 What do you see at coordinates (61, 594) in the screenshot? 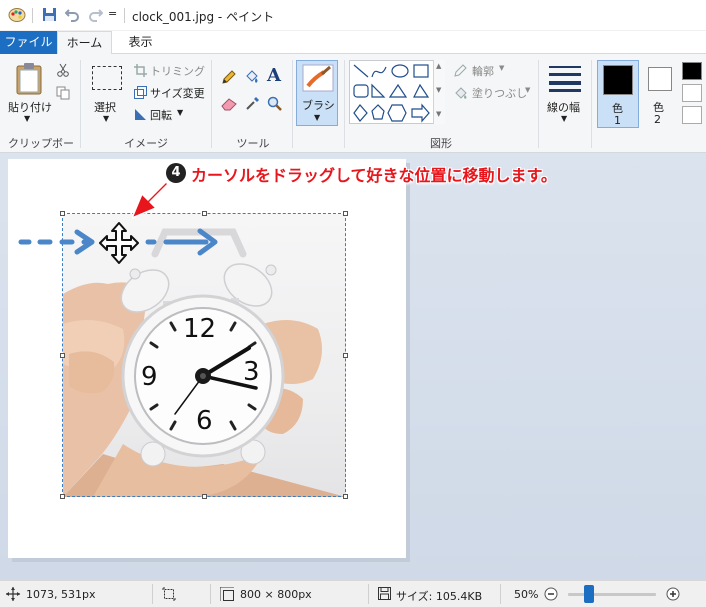
I see `cursor-position-text: 1073, 531px` at bounding box center [61, 594].